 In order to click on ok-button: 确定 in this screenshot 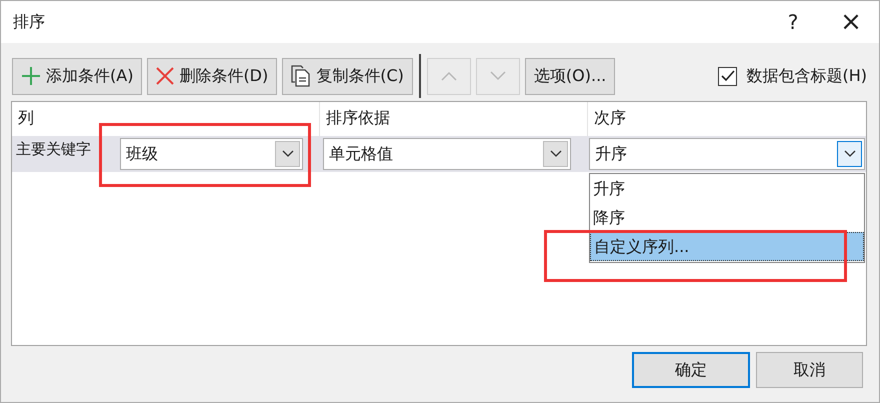, I will do `click(691, 370)`.